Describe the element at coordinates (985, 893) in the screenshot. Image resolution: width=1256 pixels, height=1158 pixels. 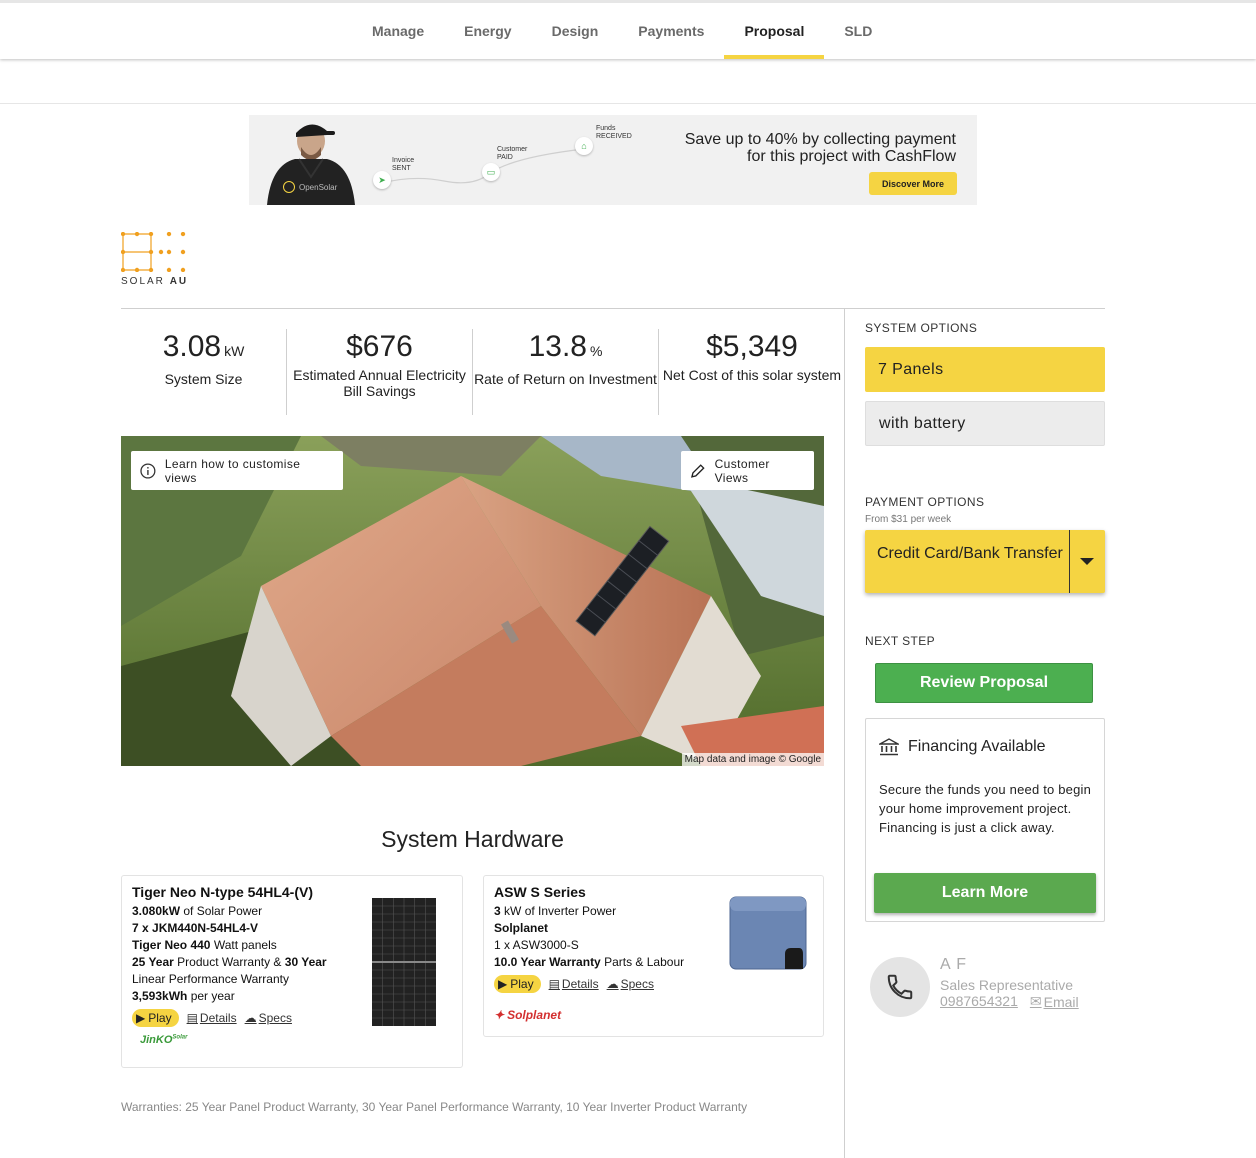
I see `learn-more-button: Learn More` at that location.